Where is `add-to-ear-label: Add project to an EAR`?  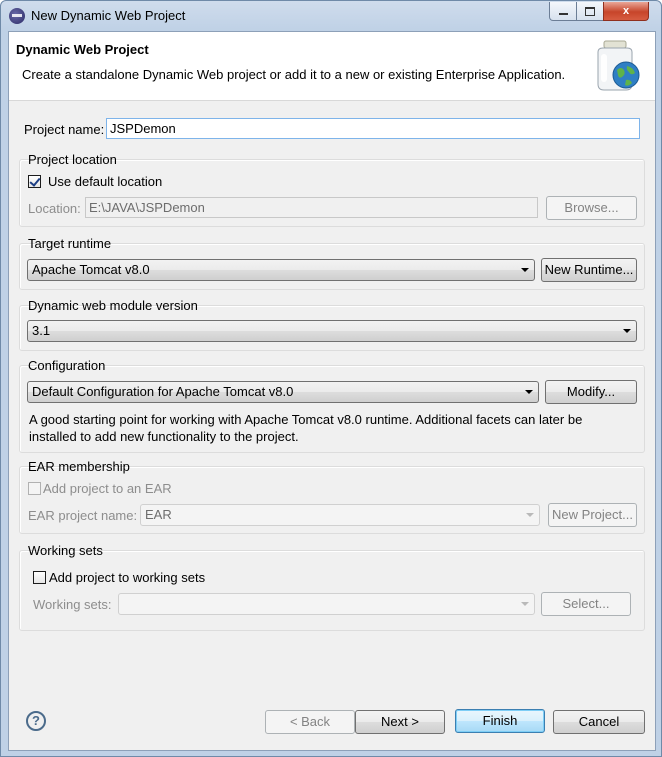
add-to-ear-label: Add project to an EAR is located at coordinates (107, 488).